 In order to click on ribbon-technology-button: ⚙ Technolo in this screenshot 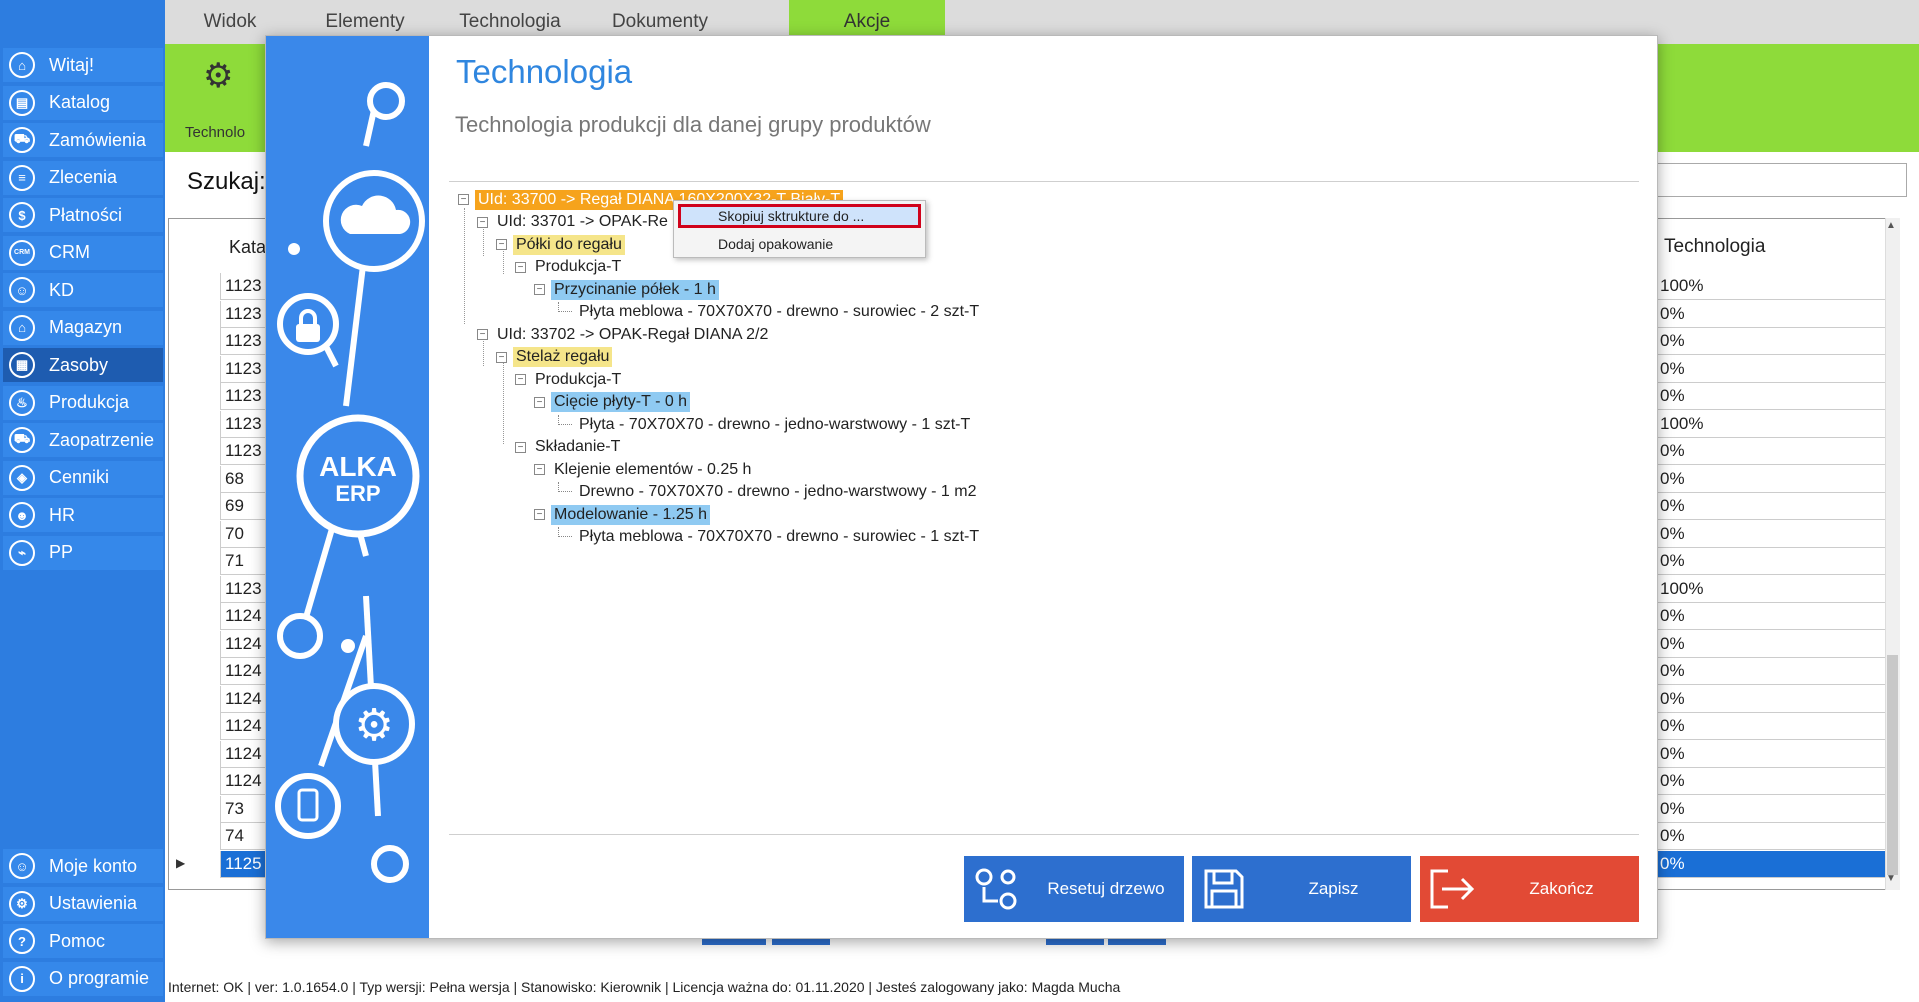, I will do `click(220, 100)`.